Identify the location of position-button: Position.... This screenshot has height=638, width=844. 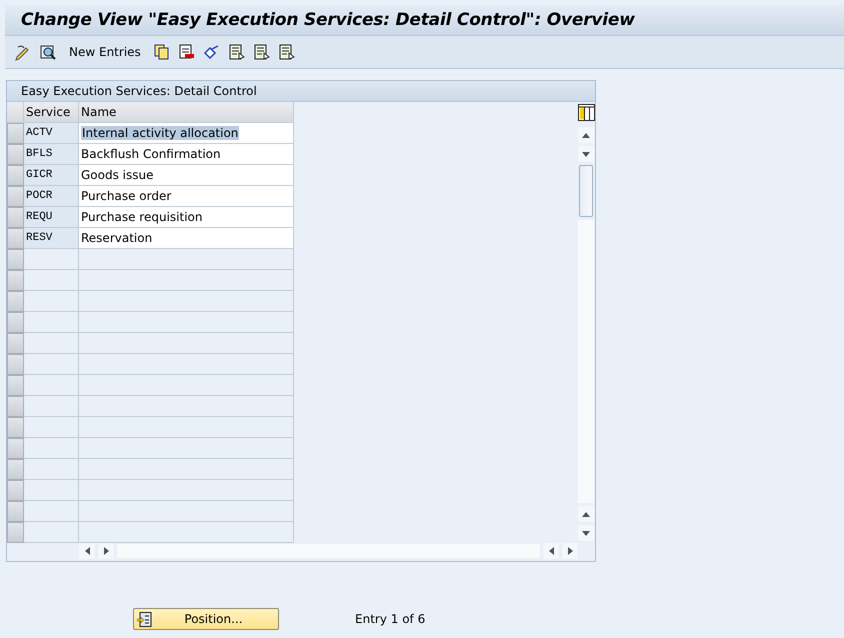
(206, 619).